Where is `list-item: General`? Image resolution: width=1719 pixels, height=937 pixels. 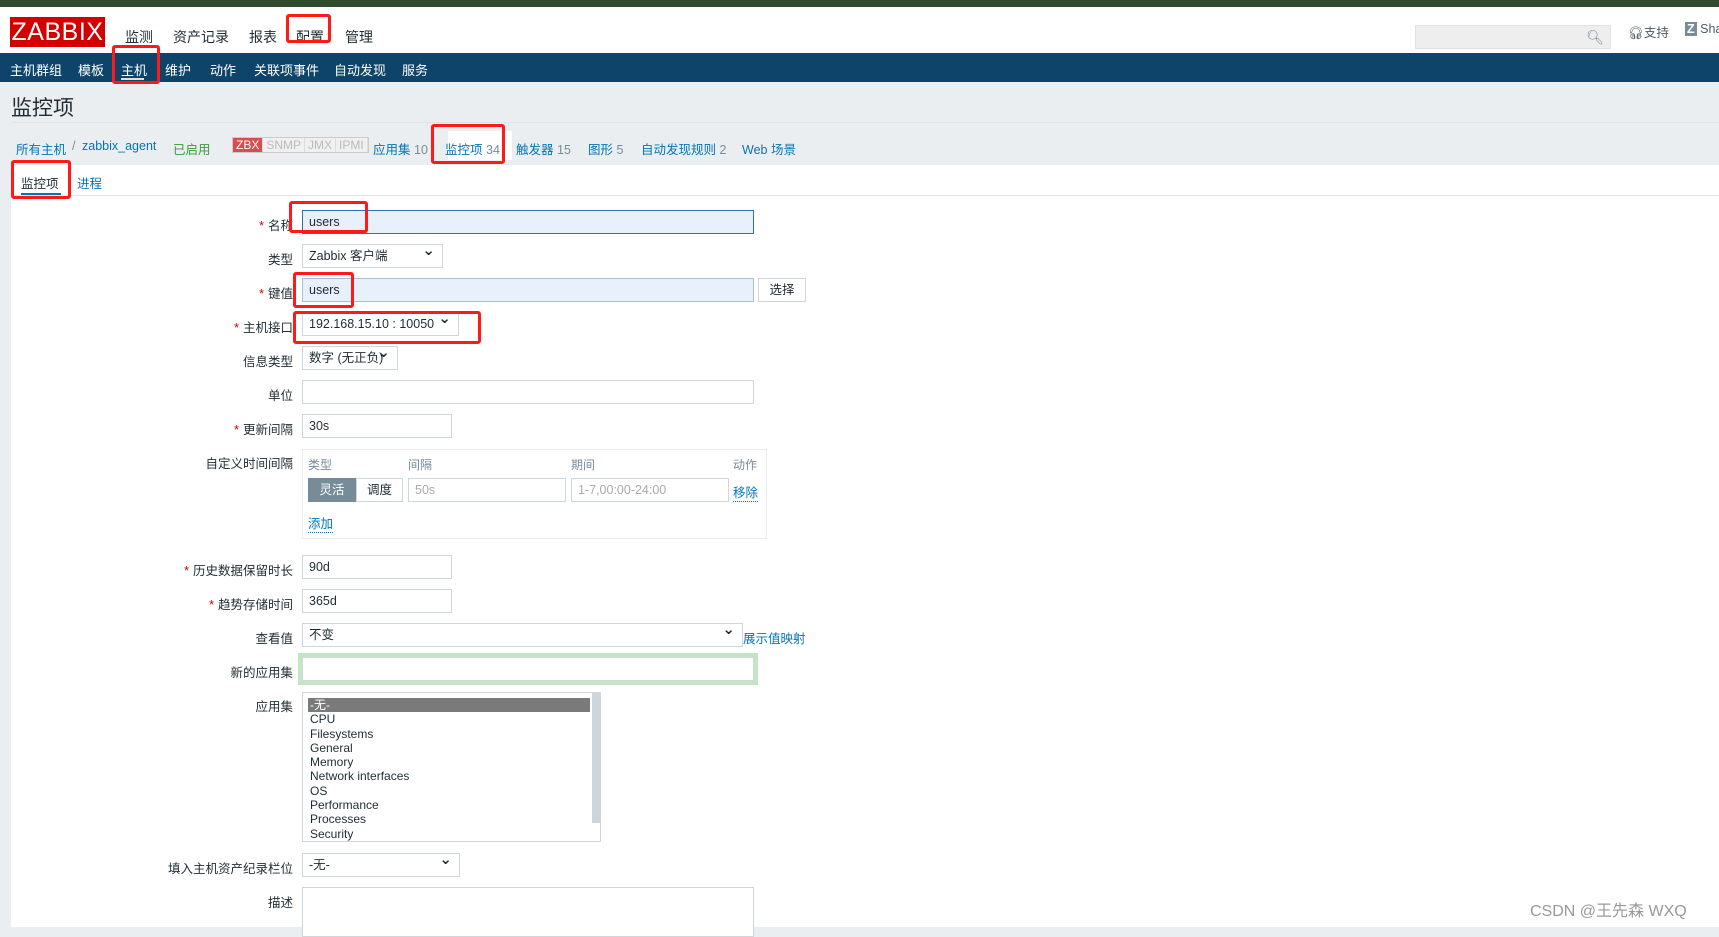
list-item: General is located at coordinates (451, 748).